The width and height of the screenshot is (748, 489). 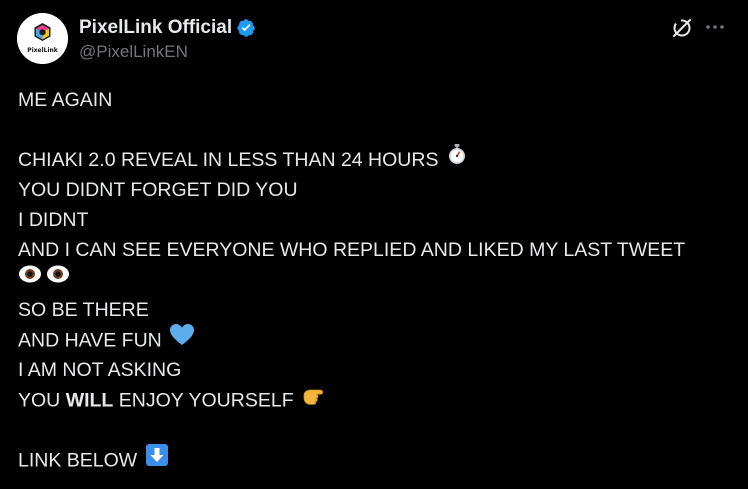 I want to click on author-name-row: PixelLink Official, so click(x=167, y=28).